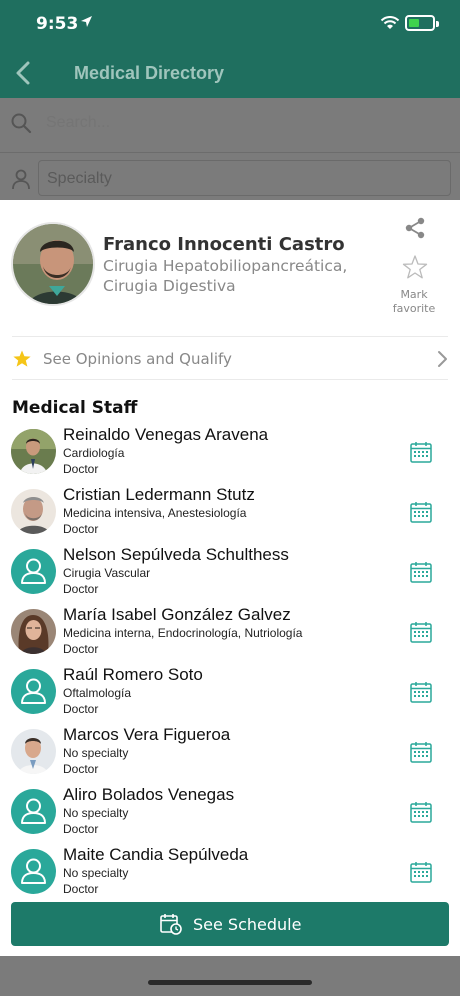 The width and height of the screenshot is (460, 996). Describe the element at coordinates (155, 513) in the screenshot. I see `staff-specialty: Medicina intensiva, Anestesiología` at that location.